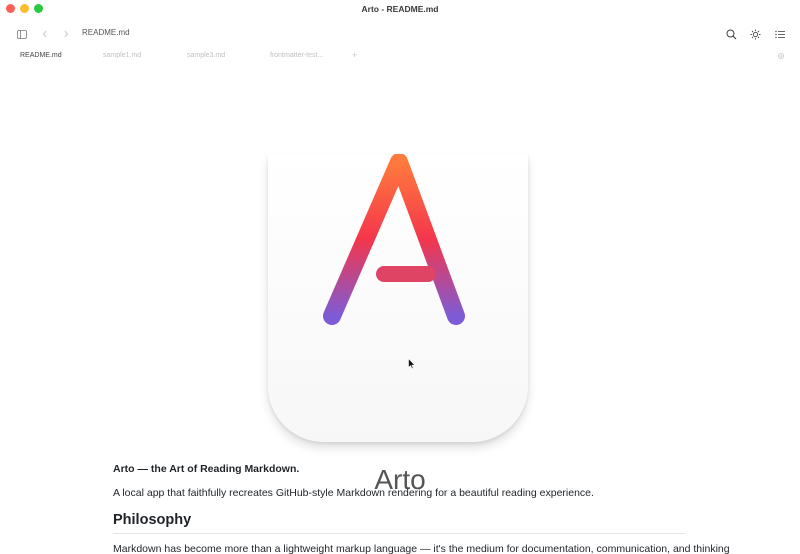 This screenshot has width=800, height=554. I want to click on tab-readme: README.md, so click(41, 55).